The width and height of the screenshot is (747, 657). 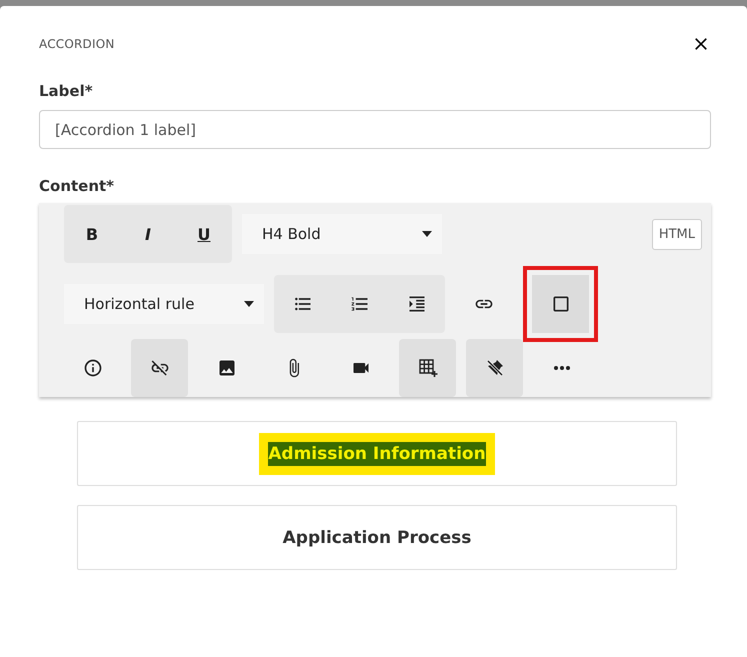 What do you see at coordinates (77, 44) in the screenshot?
I see `dialog-title: ACCORDION` at bounding box center [77, 44].